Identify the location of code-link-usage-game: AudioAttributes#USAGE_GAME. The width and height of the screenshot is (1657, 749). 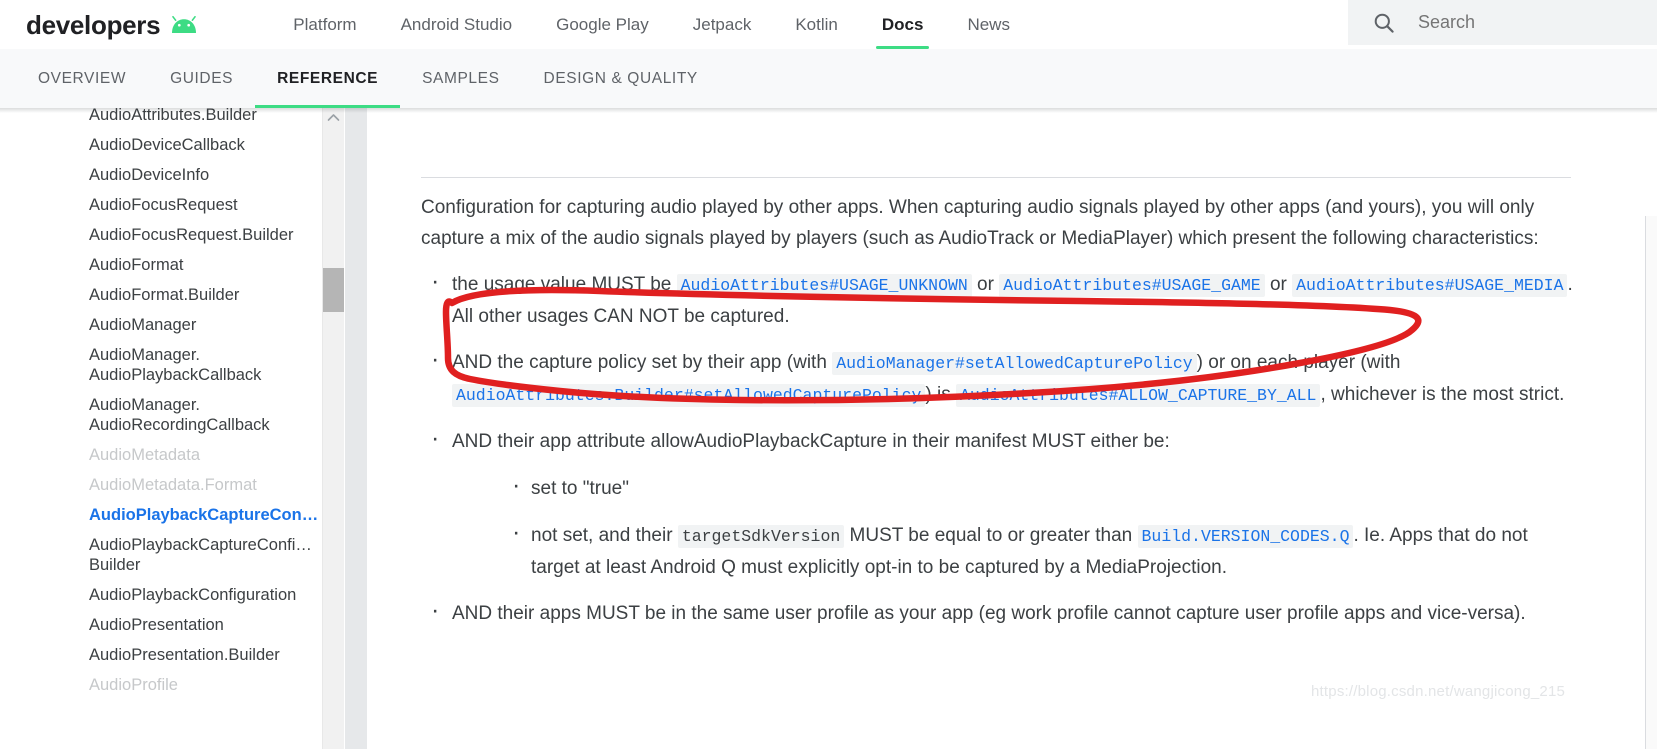
(1132, 285).